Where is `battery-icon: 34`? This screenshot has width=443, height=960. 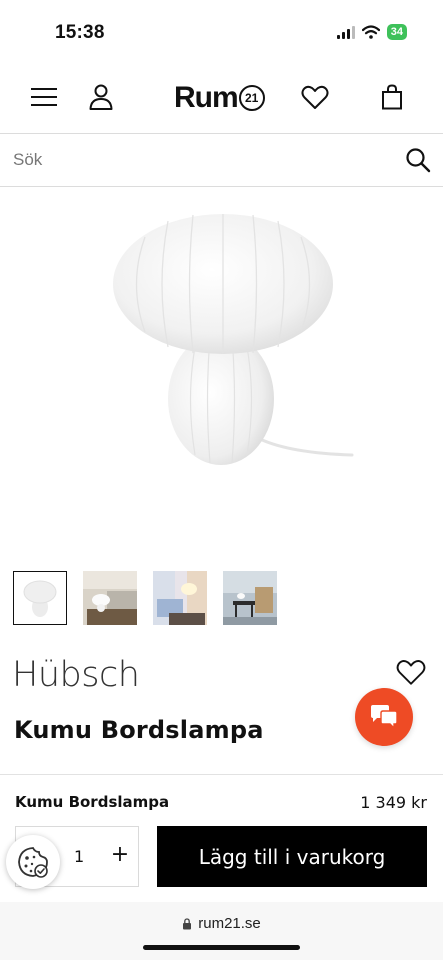 battery-icon: 34 is located at coordinates (396, 32).